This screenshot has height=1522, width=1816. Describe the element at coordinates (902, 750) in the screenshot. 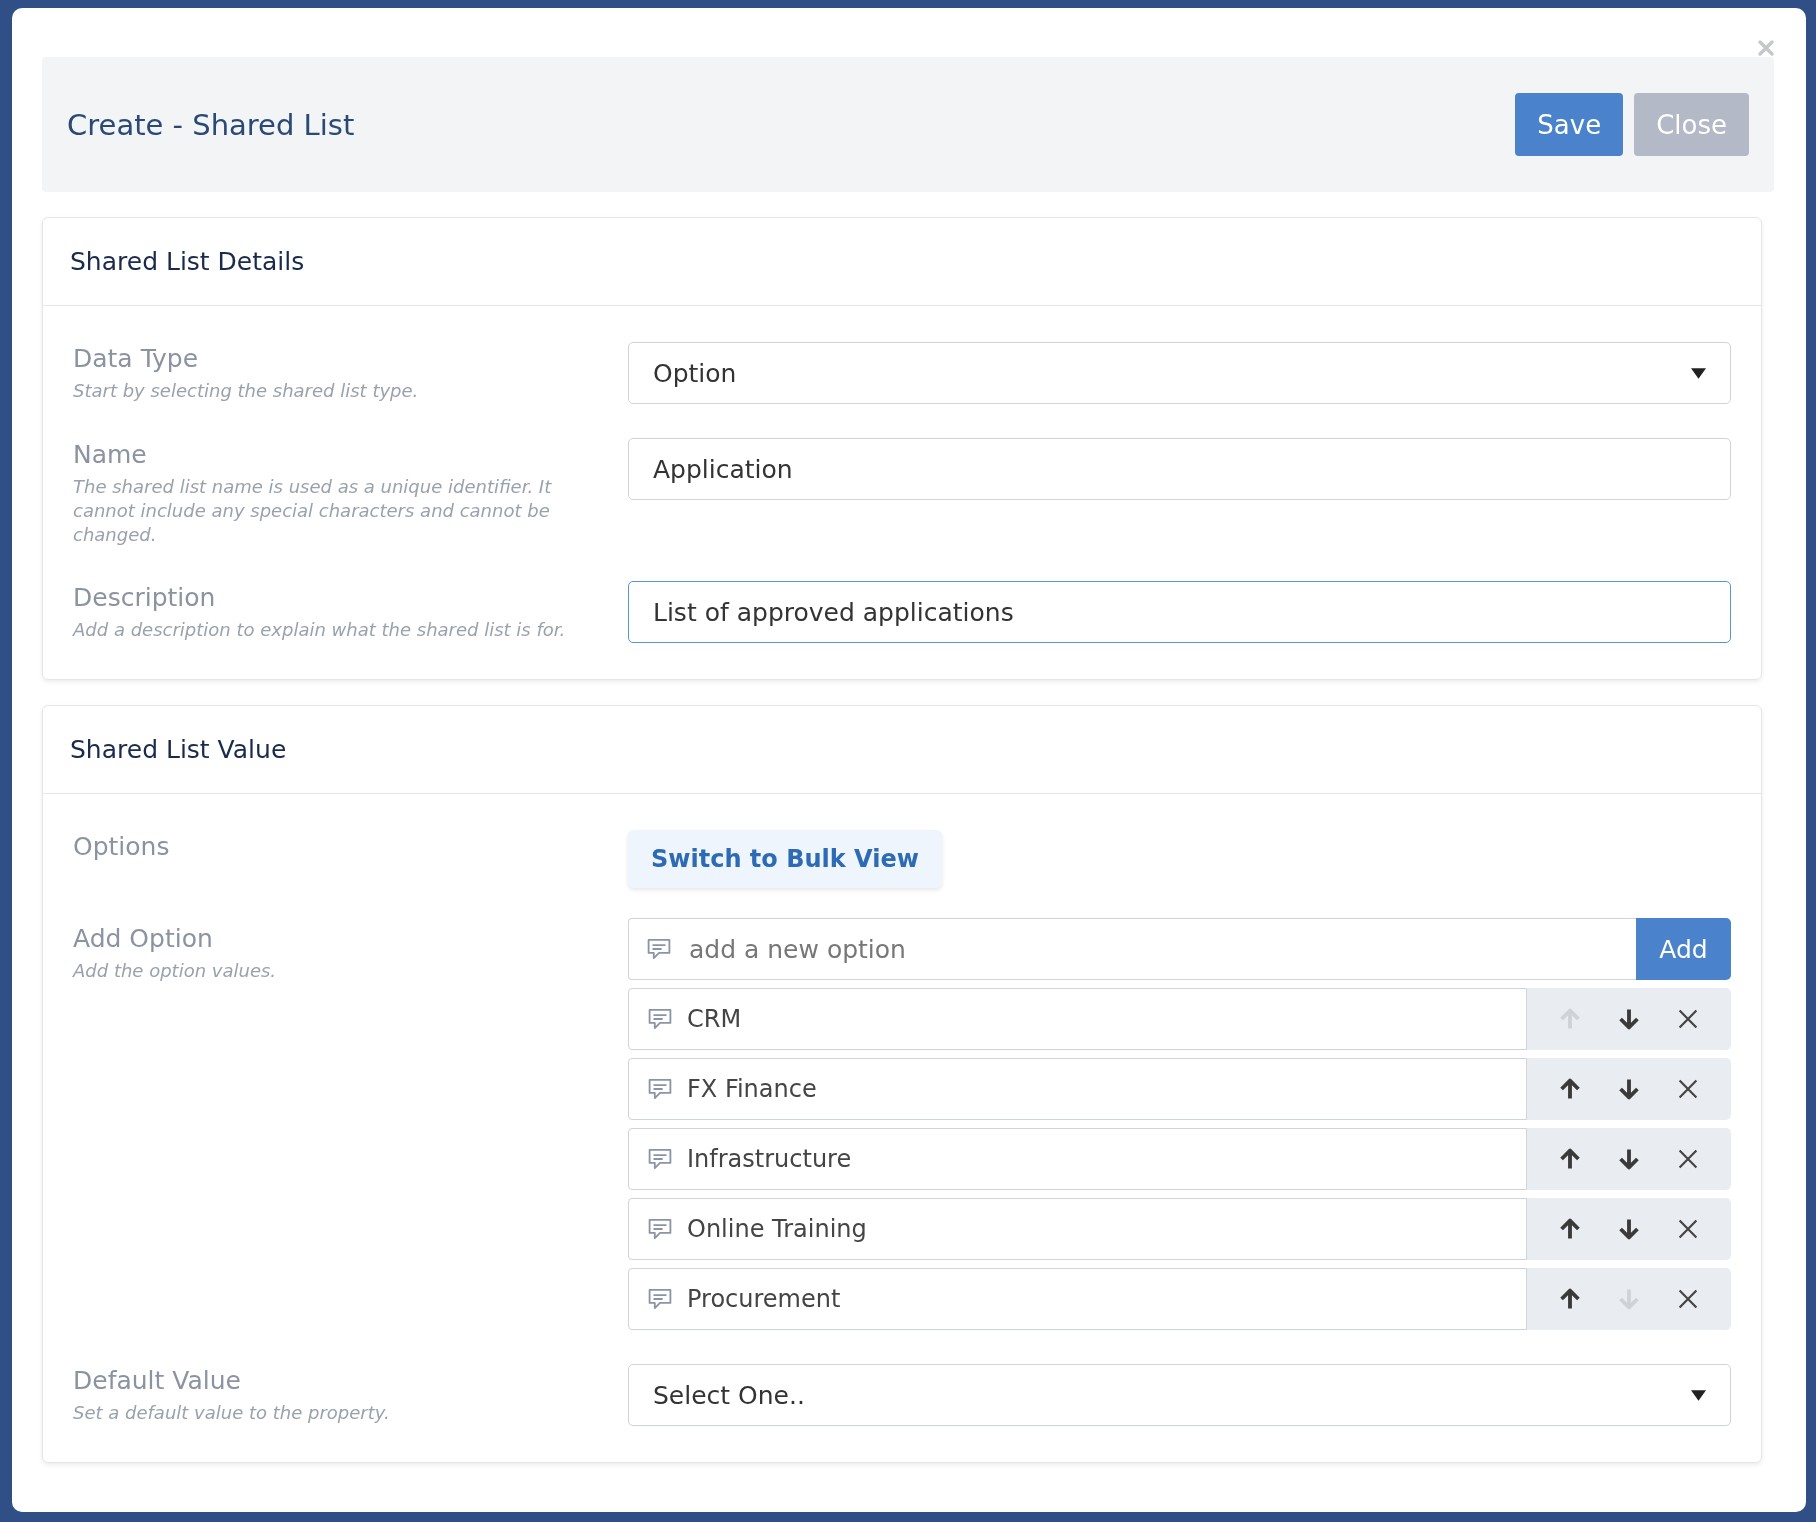

I see `section-title: Shared List Value` at that location.